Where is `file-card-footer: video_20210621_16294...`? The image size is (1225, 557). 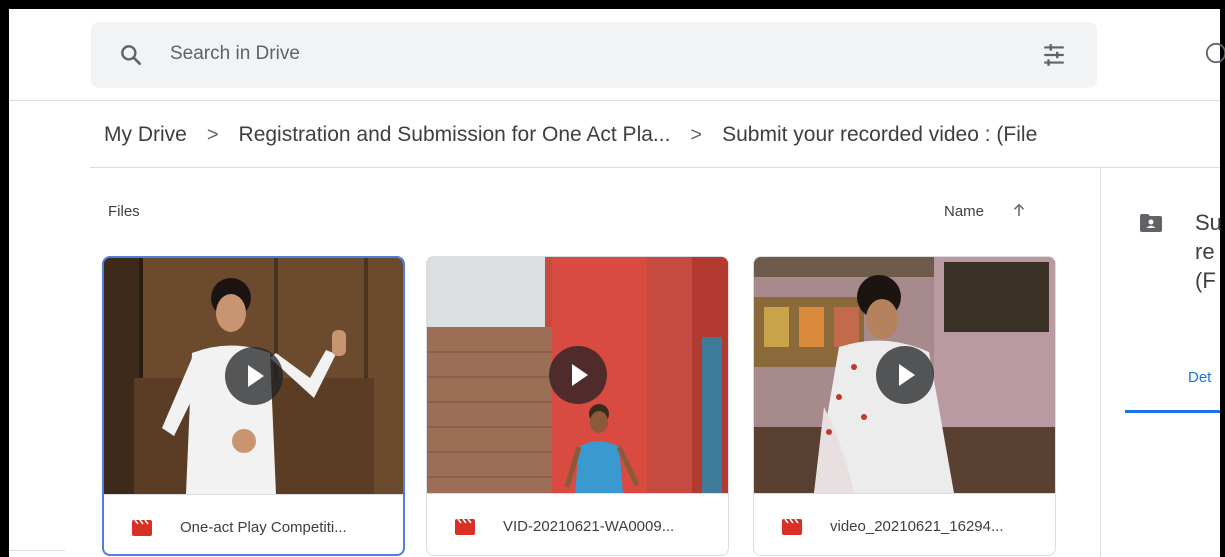 file-card-footer: video_20210621_16294... is located at coordinates (904, 524).